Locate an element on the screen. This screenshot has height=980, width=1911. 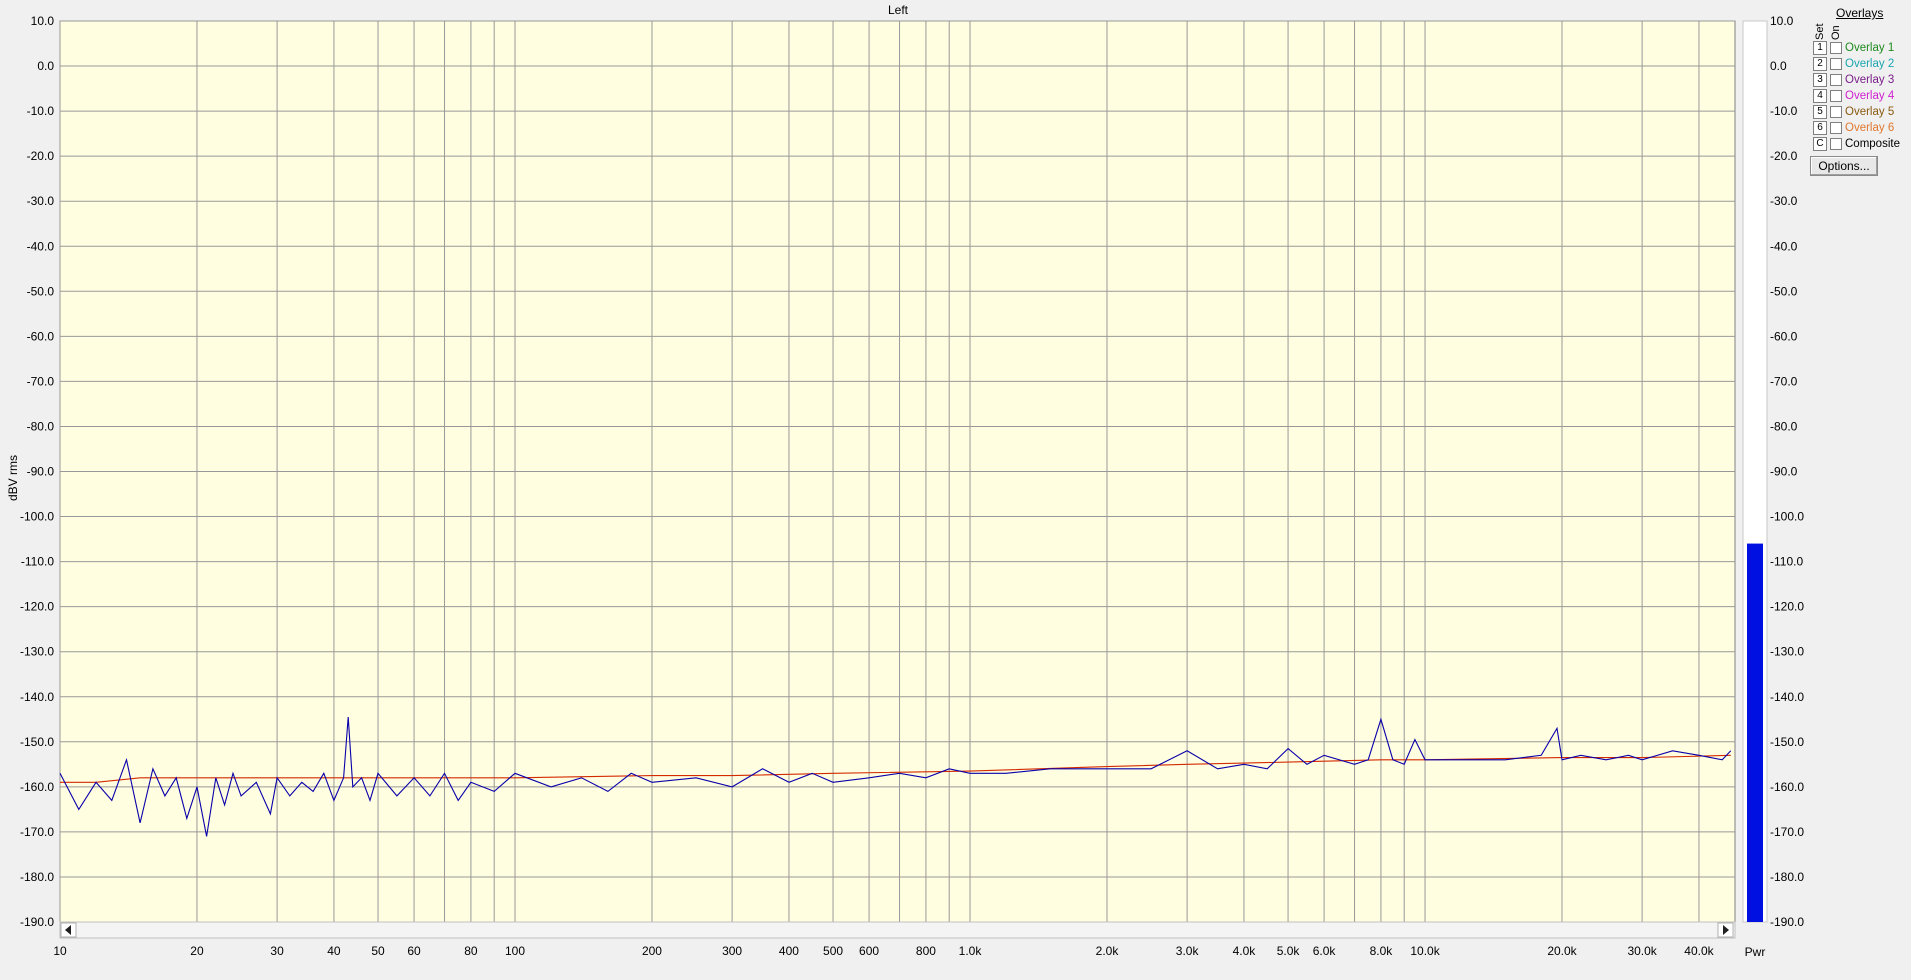
overlay-row-c: C Composite is located at coordinates (1862, 144).